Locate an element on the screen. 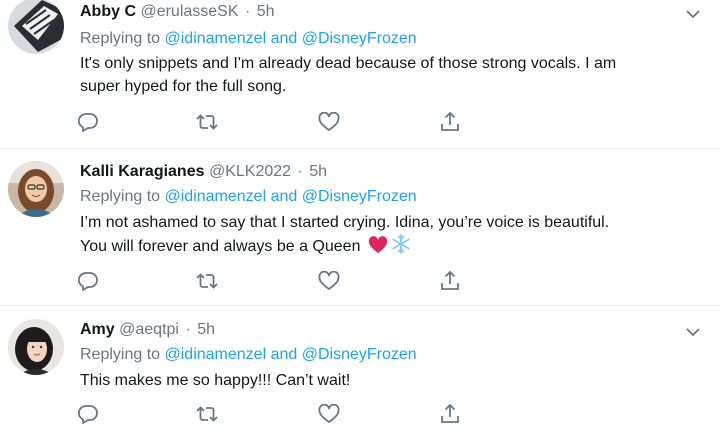 Image resolution: width=720 pixels, height=432 pixels. display-name: Kalli Karagianes is located at coordinates (142, 171).